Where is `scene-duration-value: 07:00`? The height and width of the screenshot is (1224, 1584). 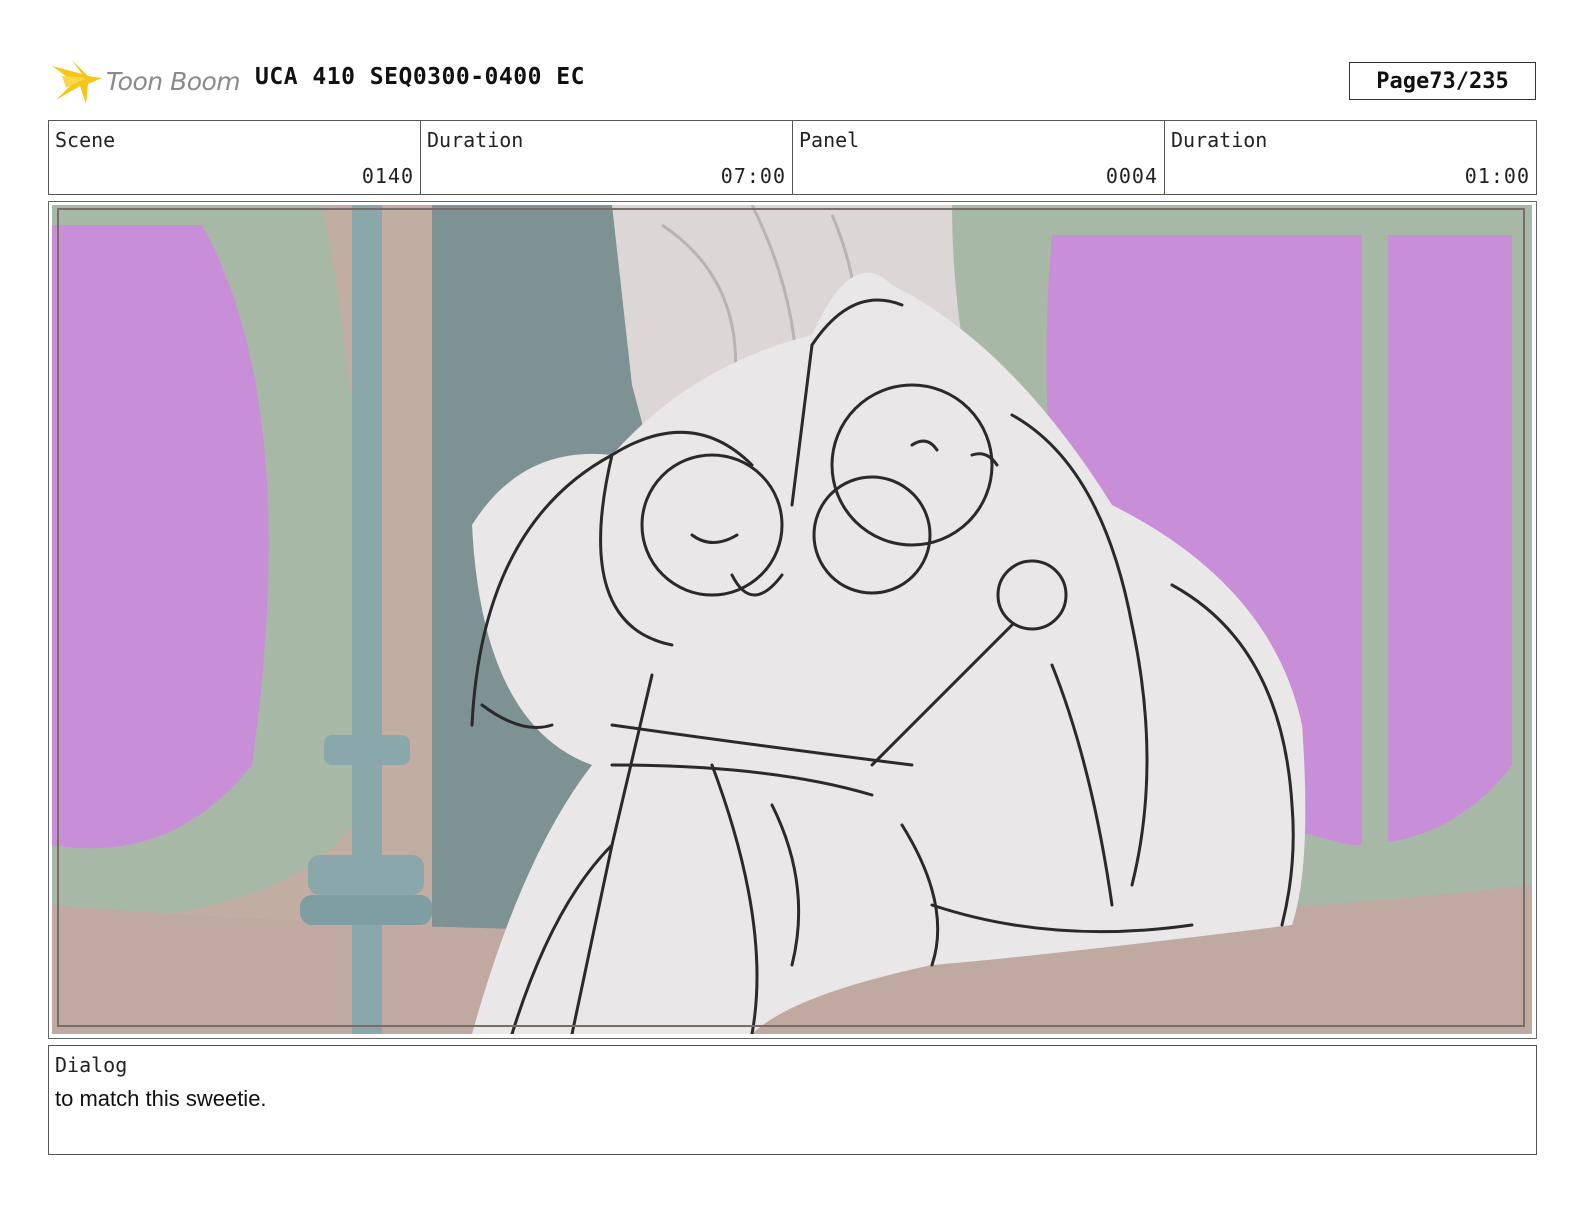
scene-duration-value: 07:00 is located at coordinates (753, 176).